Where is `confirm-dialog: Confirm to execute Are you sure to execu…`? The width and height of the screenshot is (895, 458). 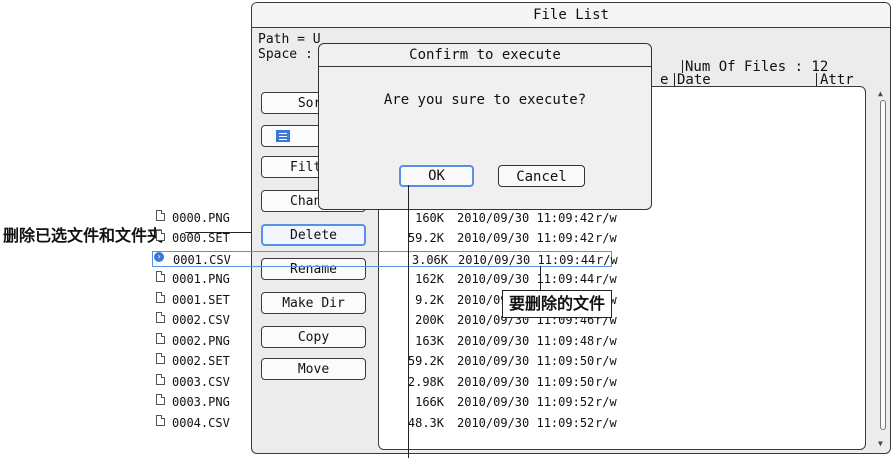 confirm-dialog: Confirm to execute Are you sure to execu… is located at coordinates (485, 126).